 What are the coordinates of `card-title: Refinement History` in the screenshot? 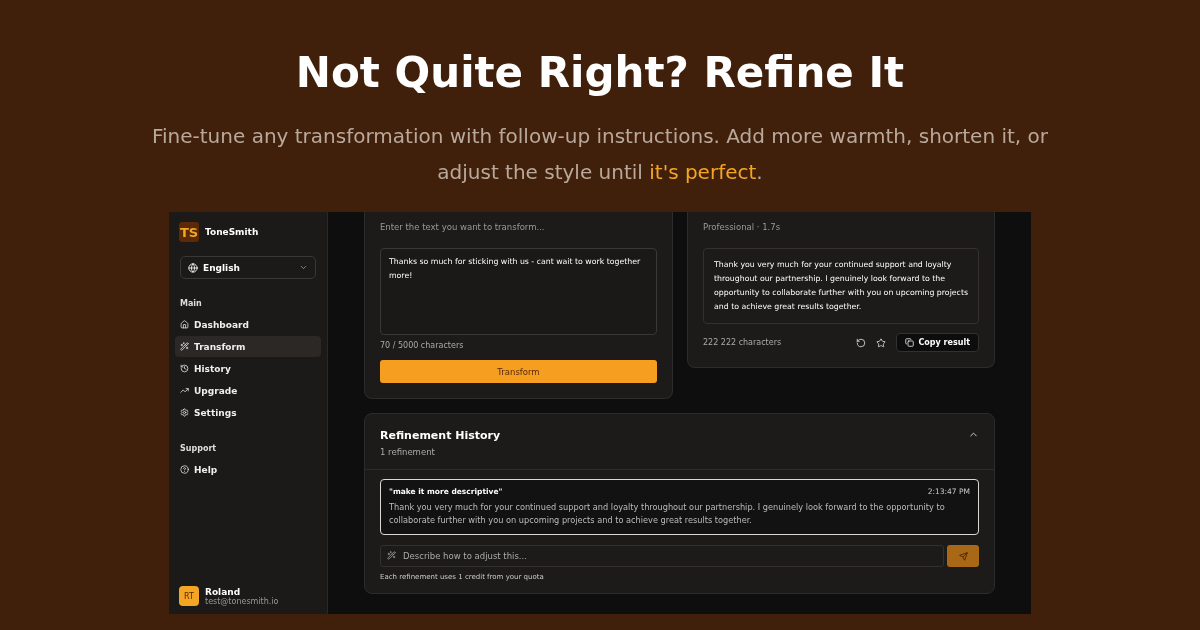 It's located at (440, 435).